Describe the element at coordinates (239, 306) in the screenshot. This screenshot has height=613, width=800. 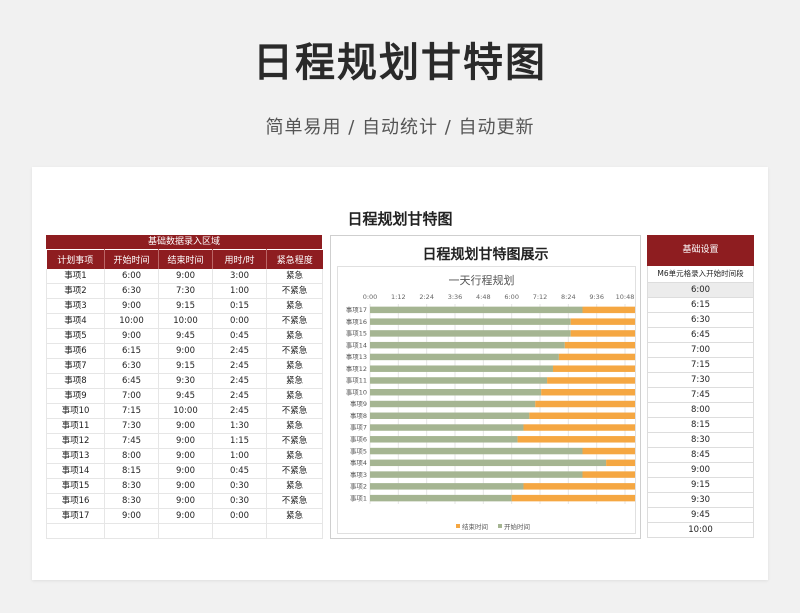
I see `table-cell: 0:15` at that location.